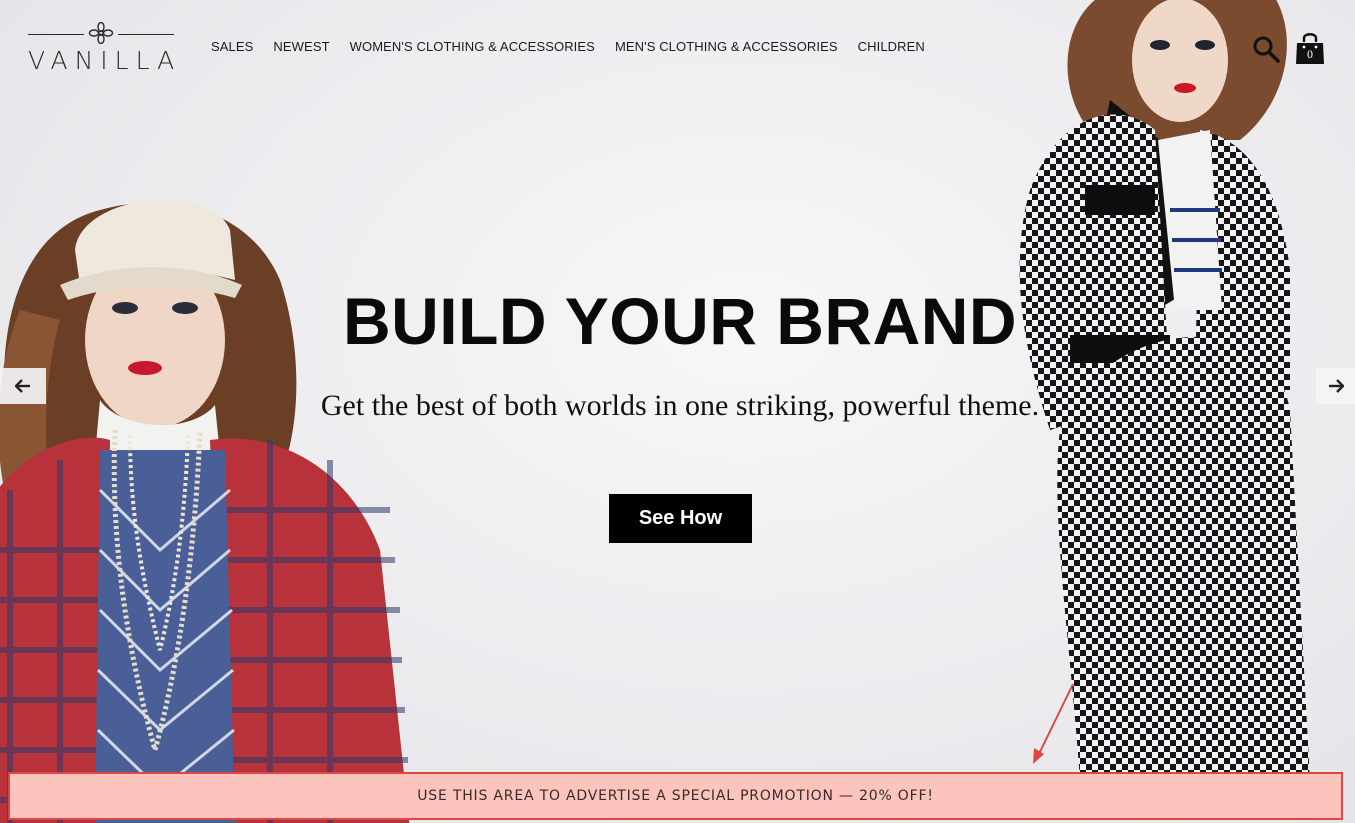  What do you see at coordinates (726, 46) in the screenshot?
I see `nav-item-mens: MEN'S CLOTHING & ACCESSORIES` at bounding box center [726, 46].